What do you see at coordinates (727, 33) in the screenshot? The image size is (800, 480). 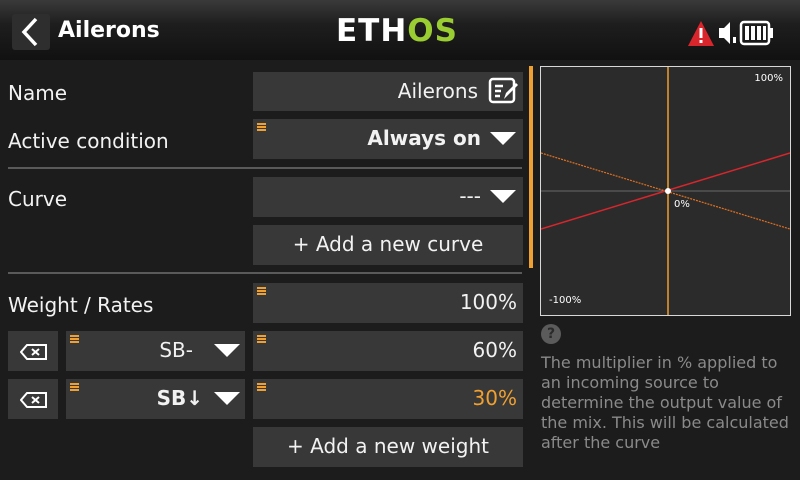 I see `speaker-muted-icon` at bounding box center [727, 33].